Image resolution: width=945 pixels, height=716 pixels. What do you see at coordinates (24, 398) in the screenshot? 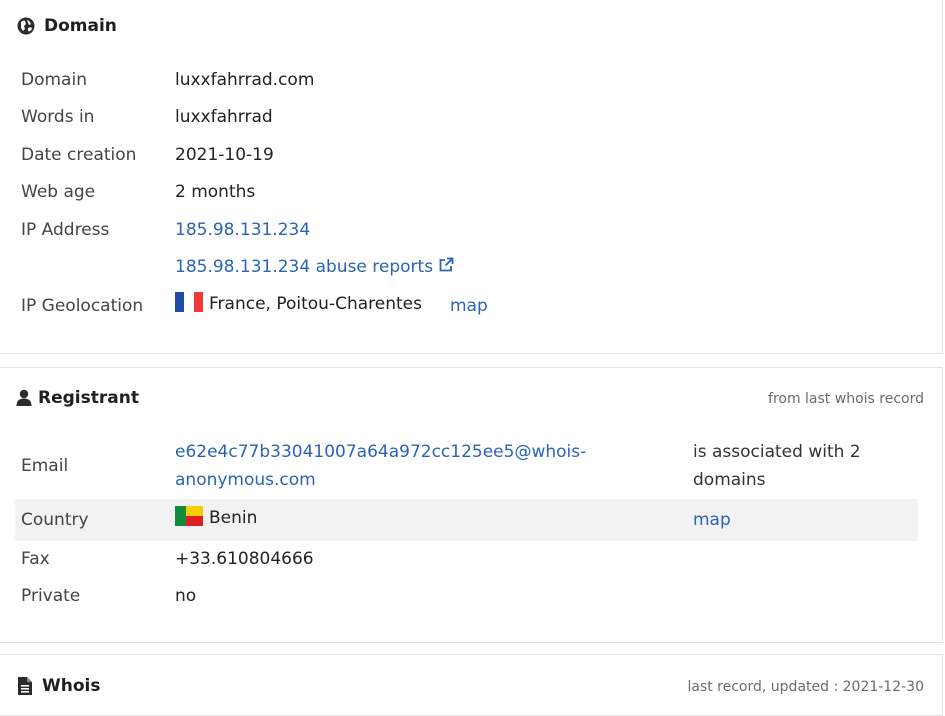
I see `user-icon` at bounding box center [24, 398].